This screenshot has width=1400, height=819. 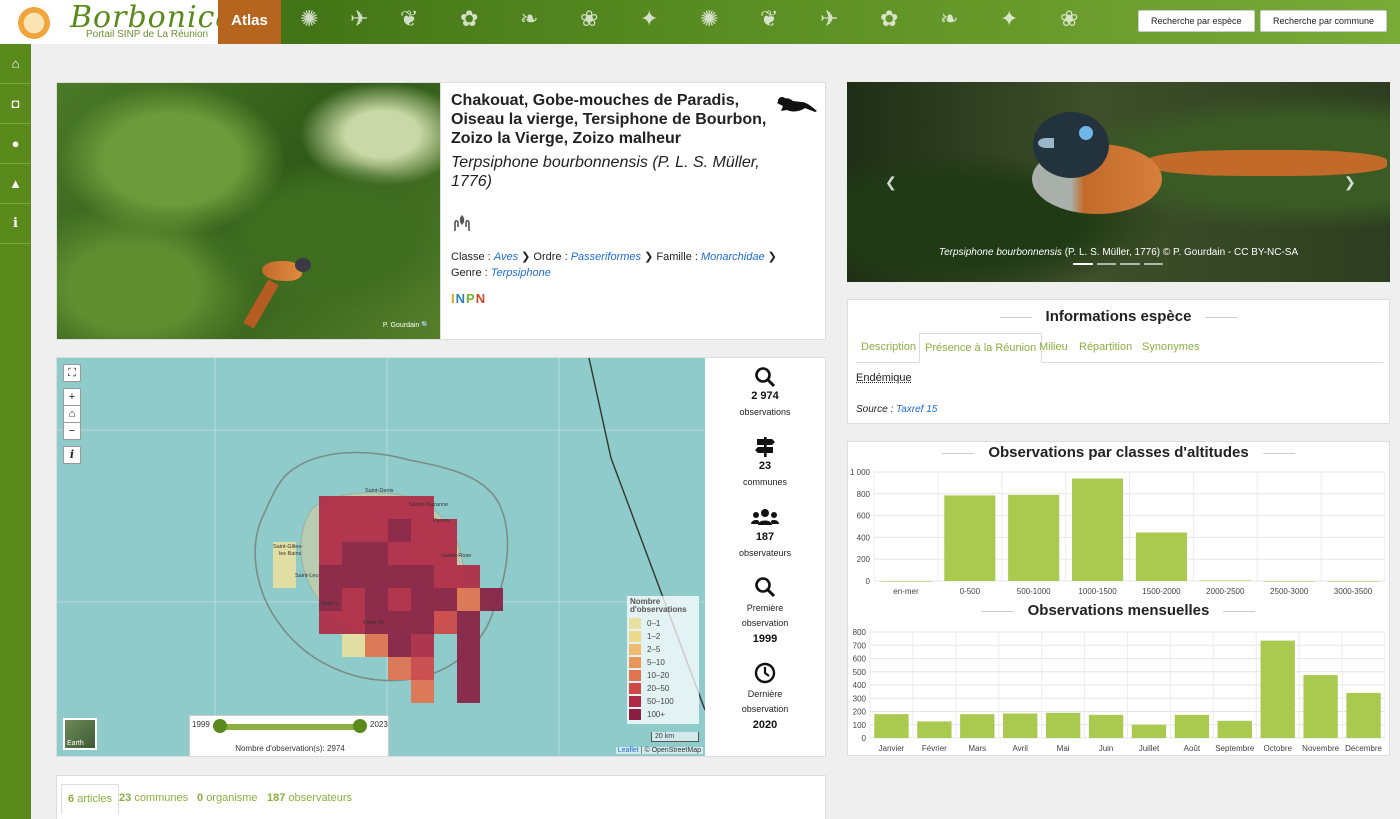 I want to click on search-species-button: Recherche par espèce, so click(x=1196, y=21).